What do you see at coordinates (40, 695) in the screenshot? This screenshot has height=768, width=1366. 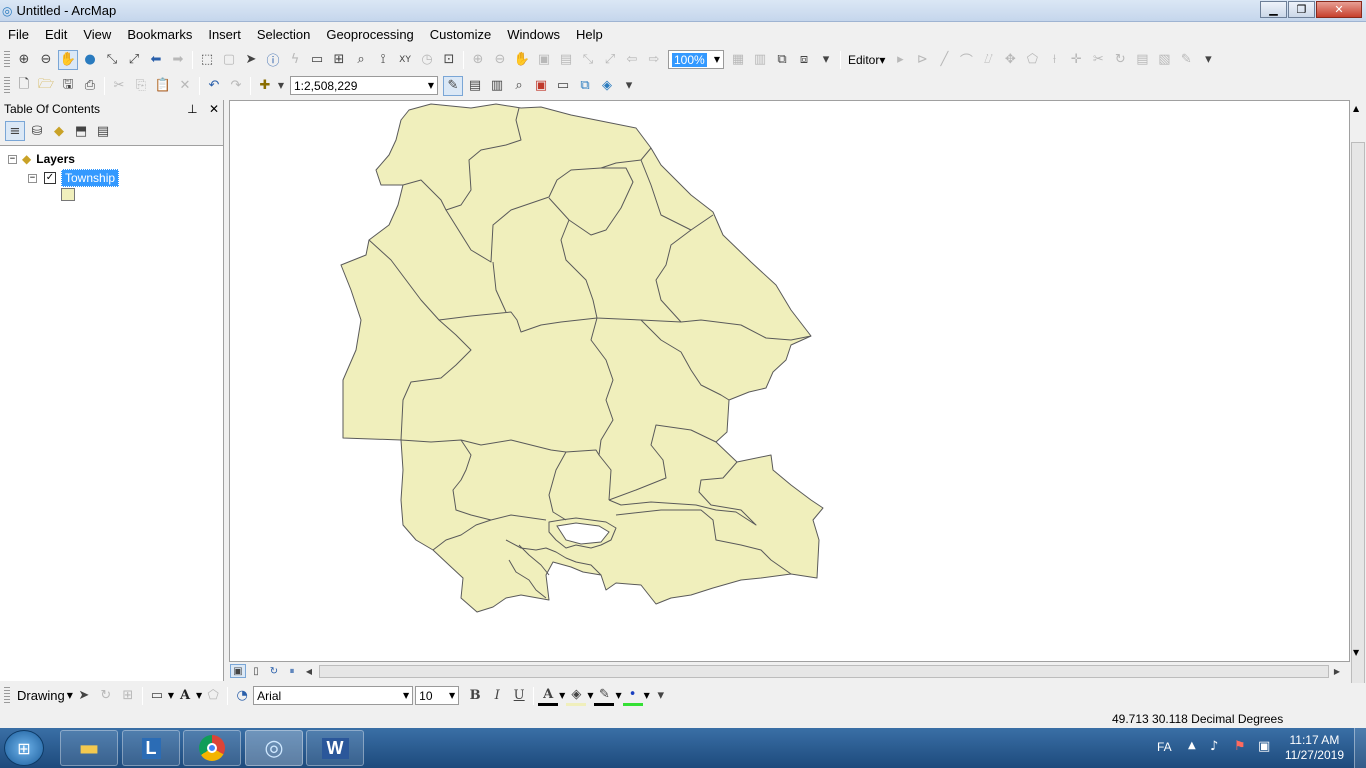 I see `drawing-menu: Drawing` at bounding box center [40, 695].